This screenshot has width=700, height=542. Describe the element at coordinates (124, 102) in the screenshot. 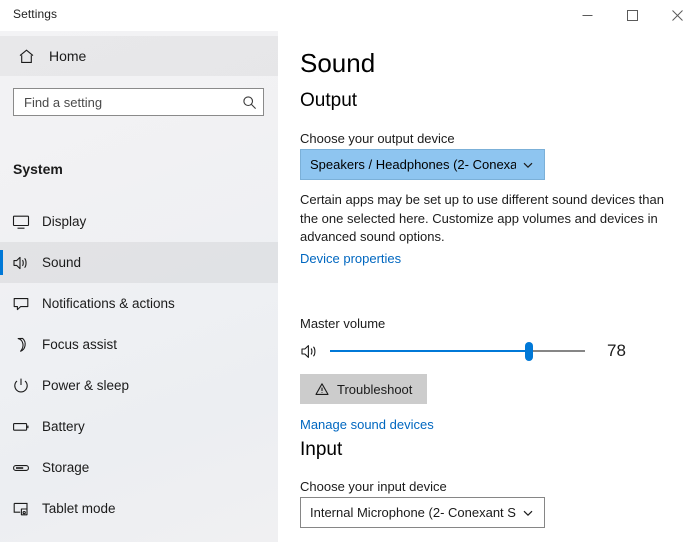

I see `search-input` at that location.